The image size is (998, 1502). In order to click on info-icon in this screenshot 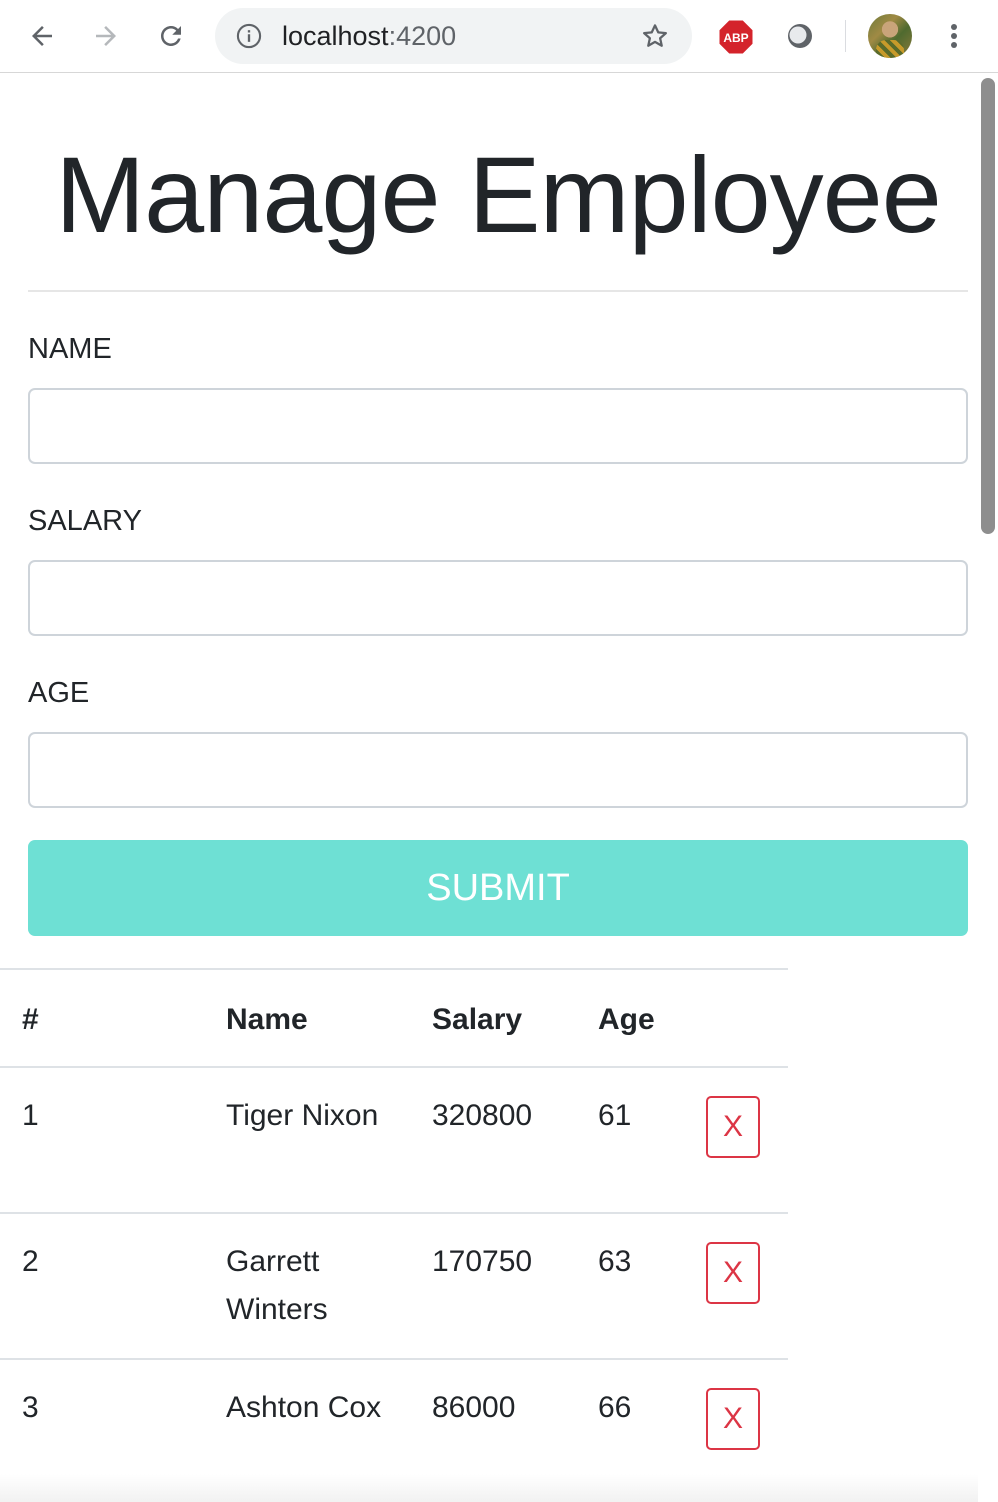, I will do `click(249, 36)`.